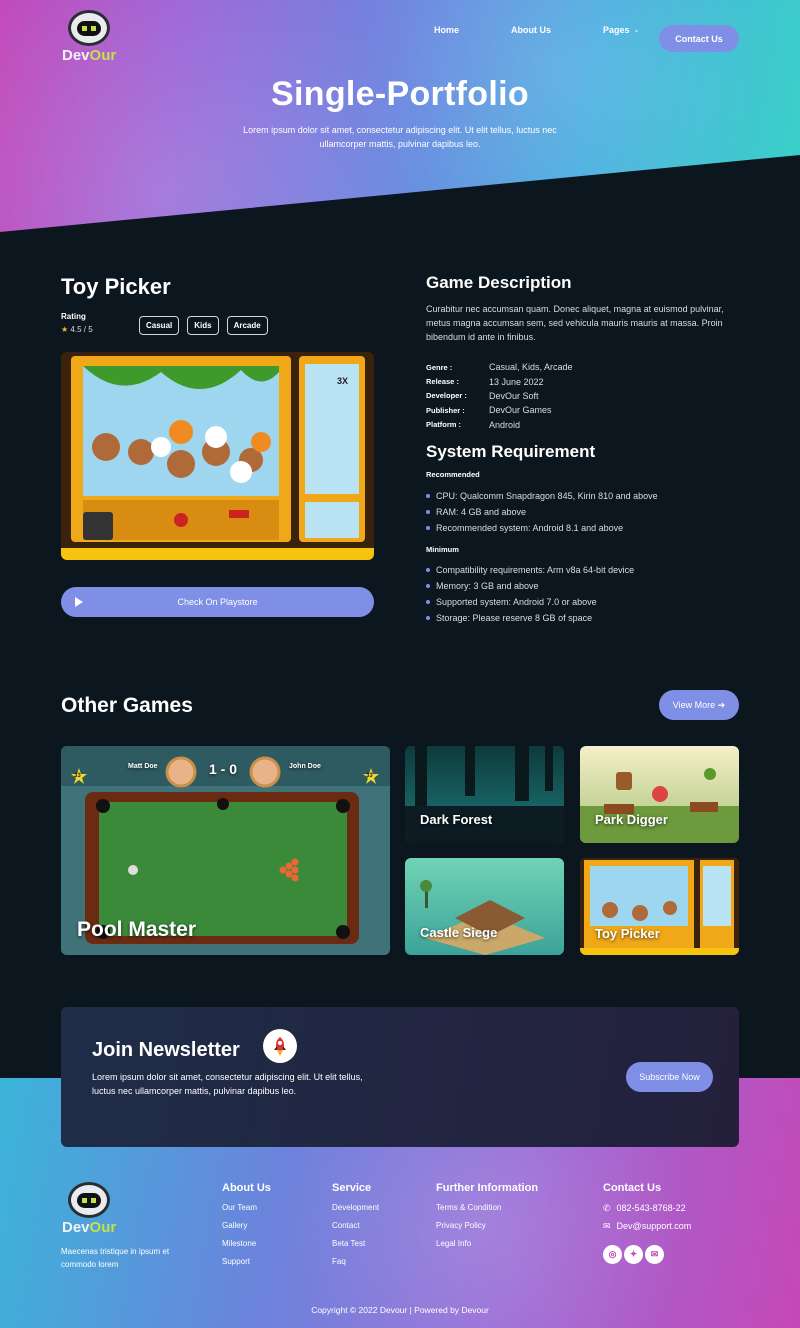 This screenshot has width=800, height=1328. Describe the element at coordinates (631, 819) in the screenshot. I see `game-card-title: Park Digger` at that location.